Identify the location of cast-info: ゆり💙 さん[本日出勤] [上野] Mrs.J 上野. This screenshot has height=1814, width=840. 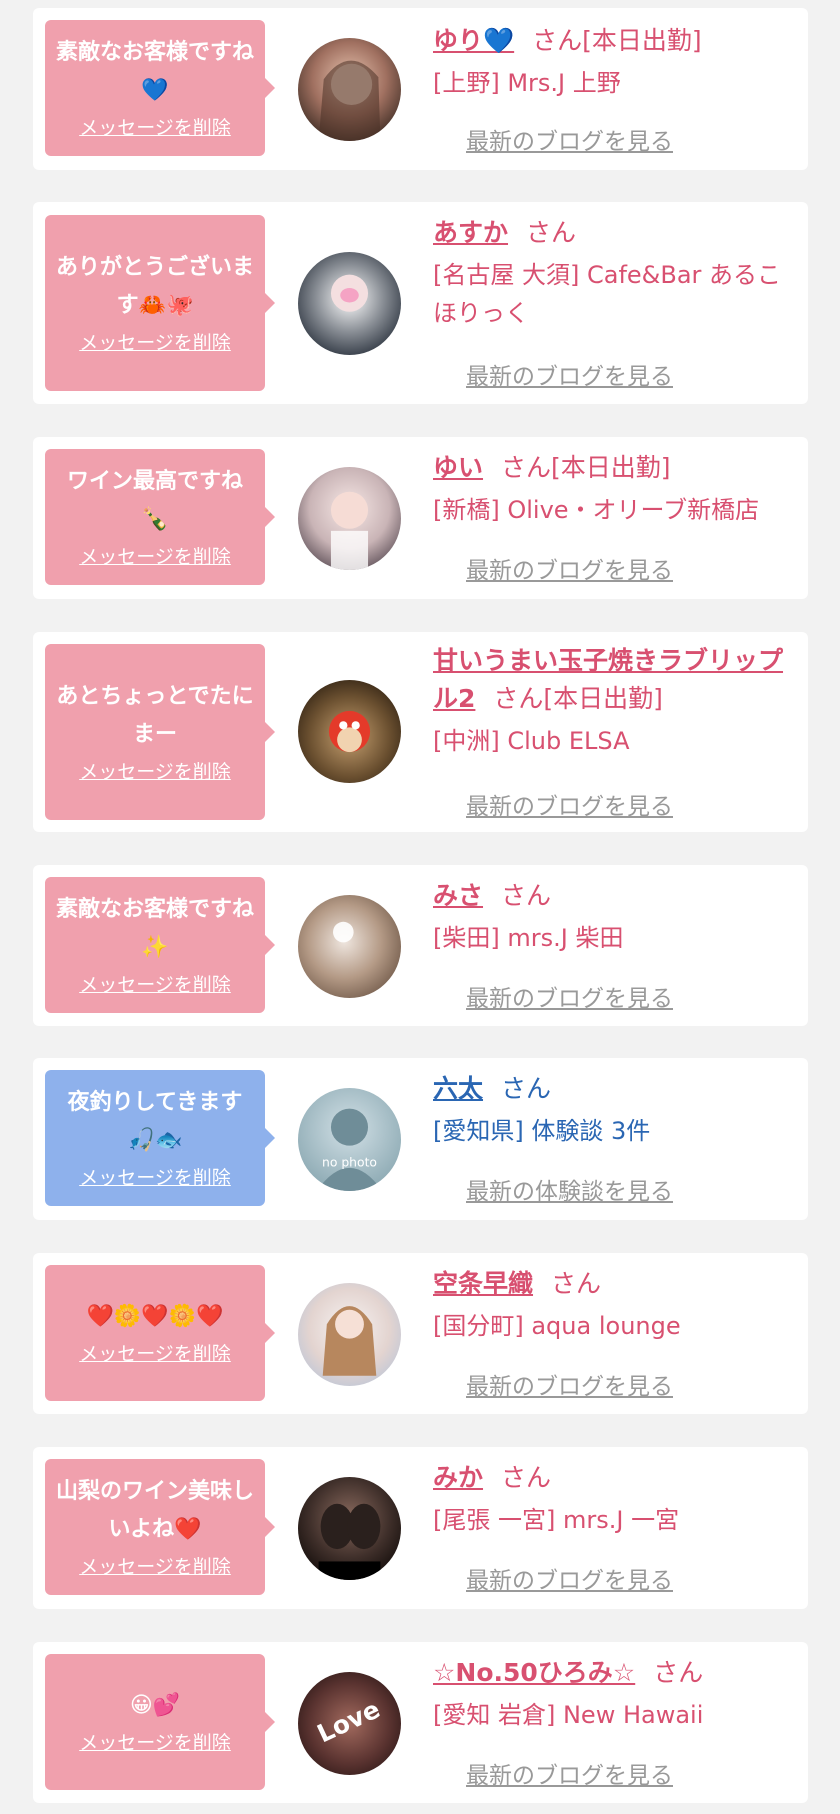
(613, 62).